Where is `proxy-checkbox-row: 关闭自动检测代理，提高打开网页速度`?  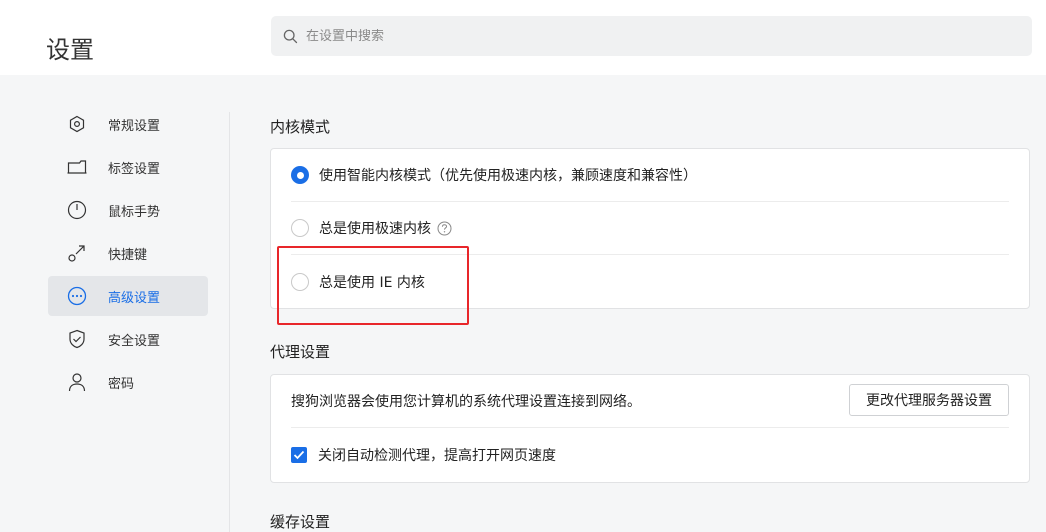
proxy-checkbox-row: 关闭自动检测代理，提高打开网页速度 is located at coordinates (650, 455).